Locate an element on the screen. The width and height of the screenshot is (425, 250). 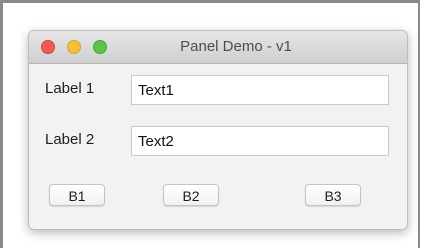
b1-button: B1 is located at coordinates (77, 195).